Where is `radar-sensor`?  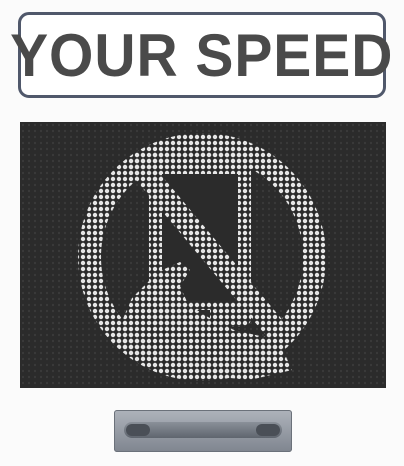 radar-sensor is located at coordinates (203, 431).